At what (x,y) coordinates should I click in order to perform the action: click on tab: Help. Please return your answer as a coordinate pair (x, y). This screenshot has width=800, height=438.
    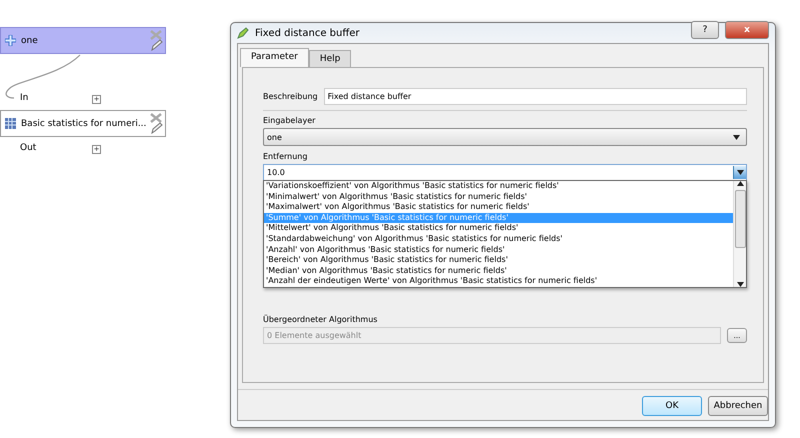
    Looking at the image, I should click on (330, 58).